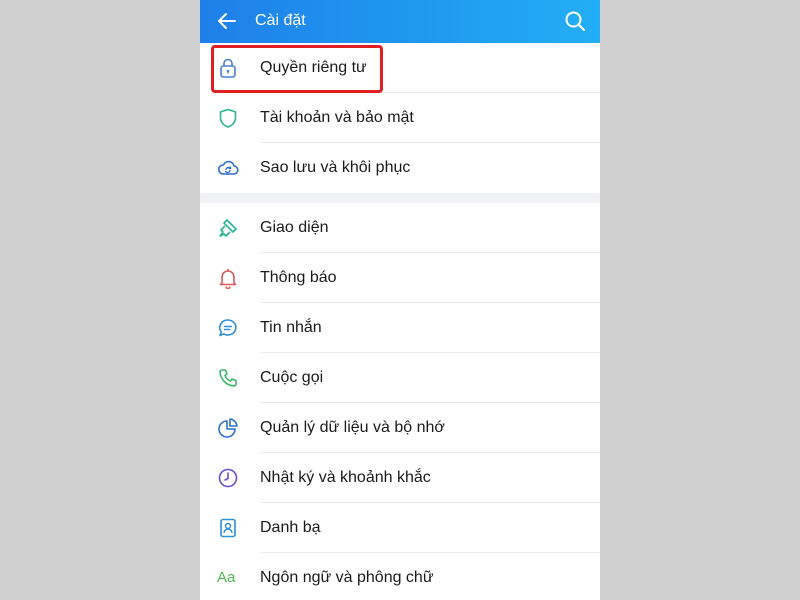  I want to click on settings-item-label: Tài khoản và bảo mật, so click(337, 117).